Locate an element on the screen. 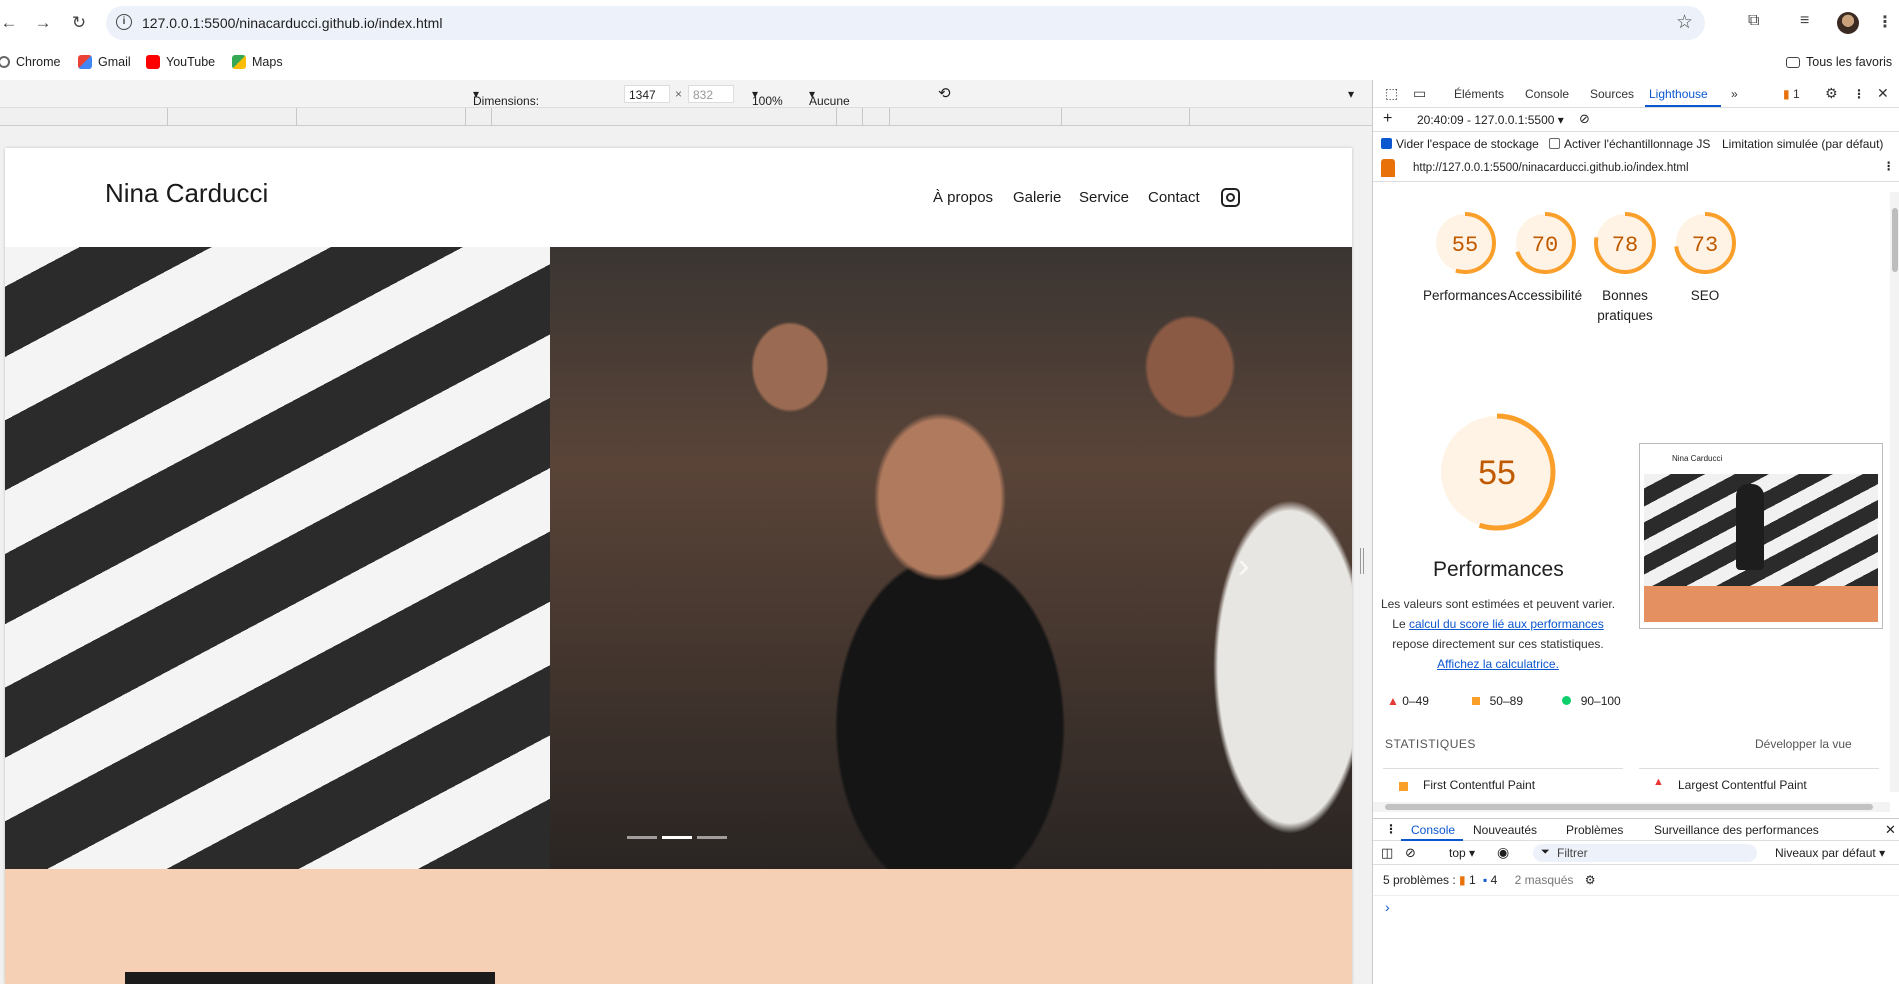 This screenshot has width=1899, height=984. clear-console-icon: ⊘ is located at coordinates (1410, 853).